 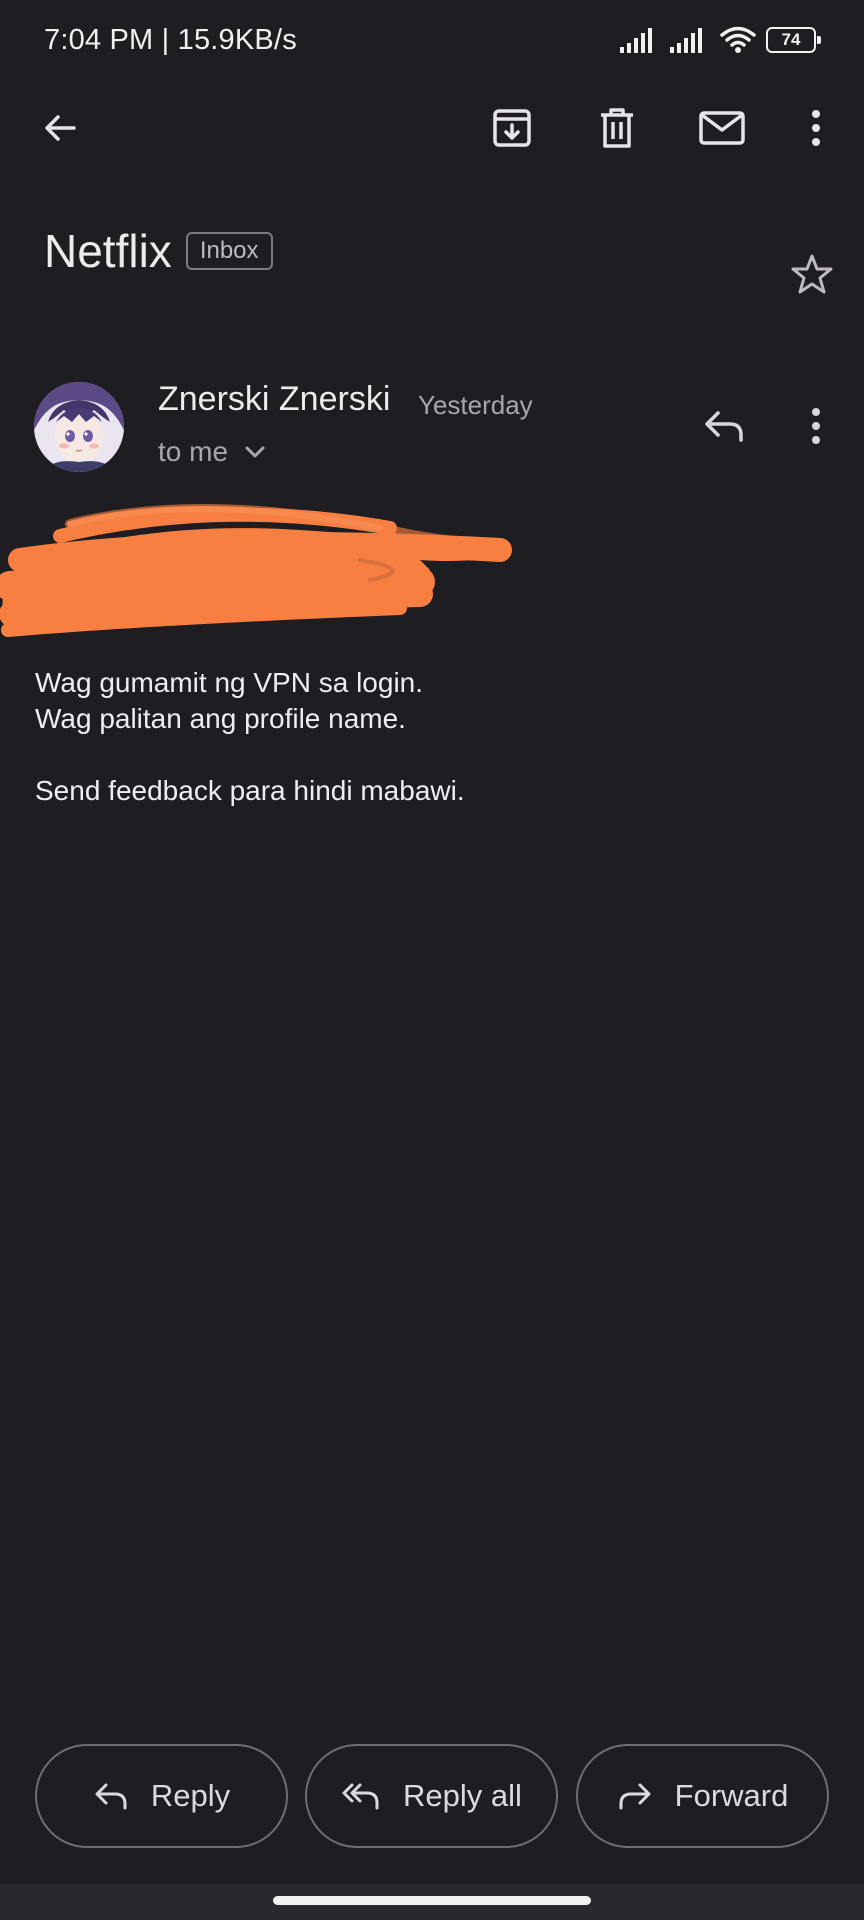 I want to click on arrow-left-icon, so click(x=60, y=128).